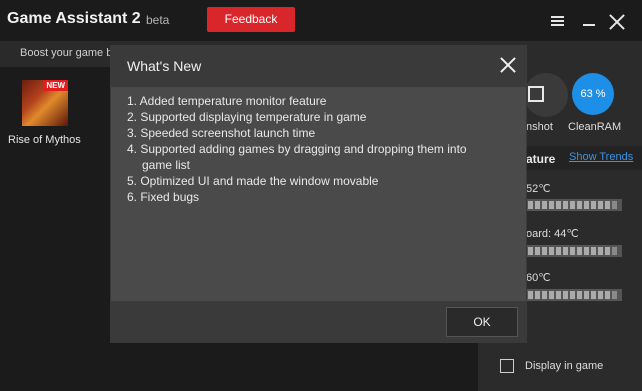  I want to click on release-note-item: game list, so click(166, 165).